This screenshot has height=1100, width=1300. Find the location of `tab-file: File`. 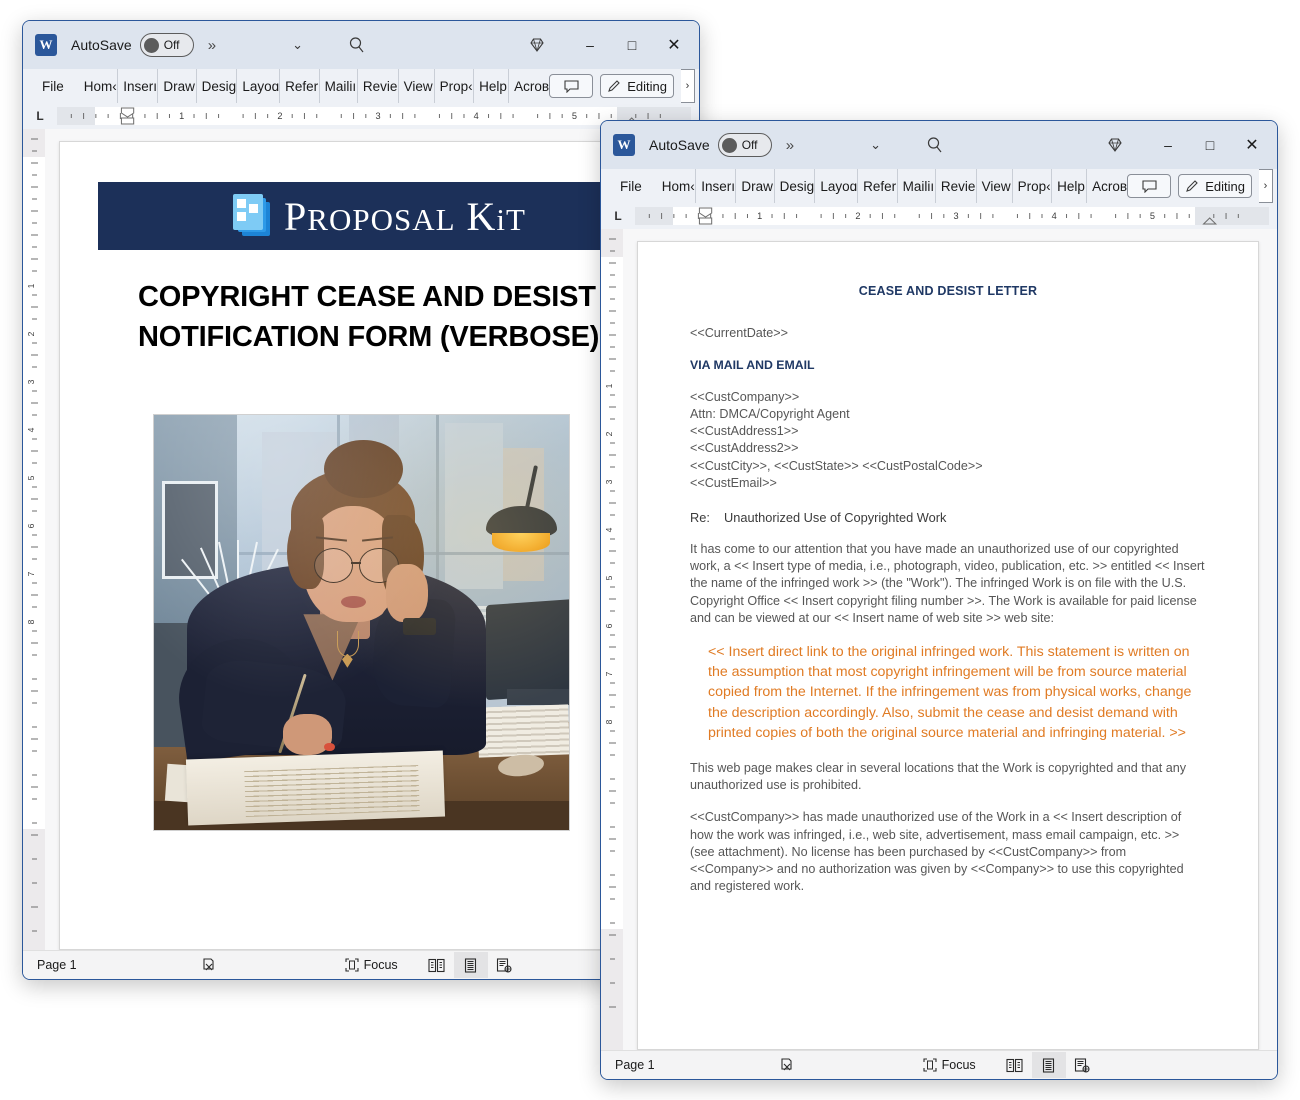

tab-file: File is located at coordinates (58, 86).